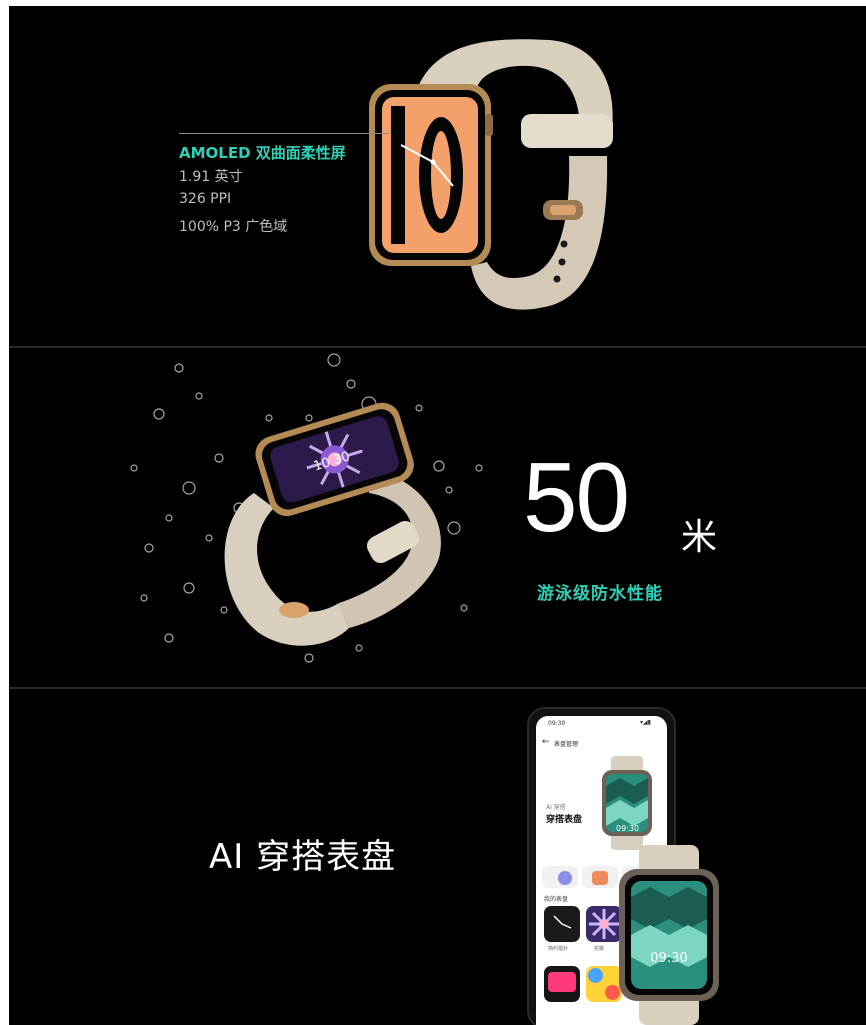 This screenshot has width=866, height=1025. What do you see at coordinates (558, 949) in the screenshot?
I see `face-label-analog: 简约指针` at bounding box center [558, 949].